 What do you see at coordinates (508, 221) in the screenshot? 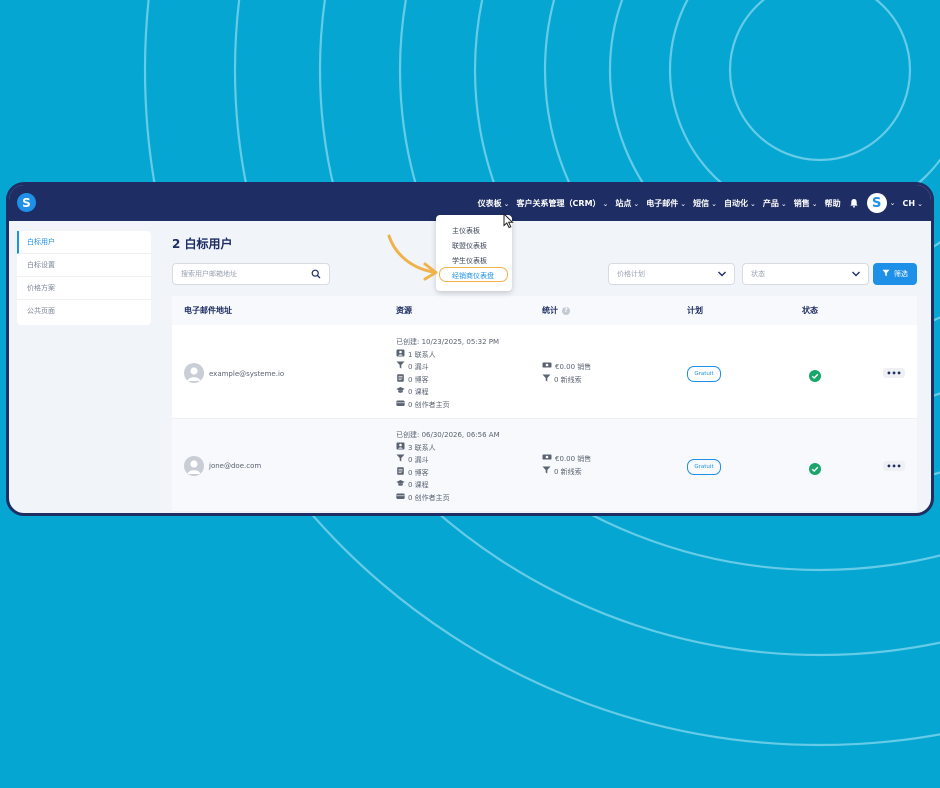
I see `mouse-cursor-icon` at bounding box center [508, 221].